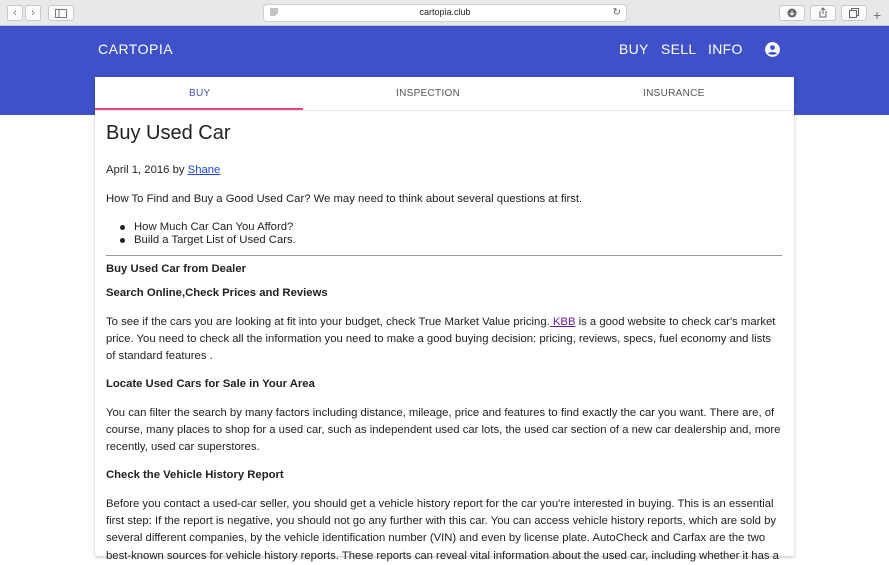 The image size is (889, 565). I want to click on kbb-link: KBB, so click(563, 322).